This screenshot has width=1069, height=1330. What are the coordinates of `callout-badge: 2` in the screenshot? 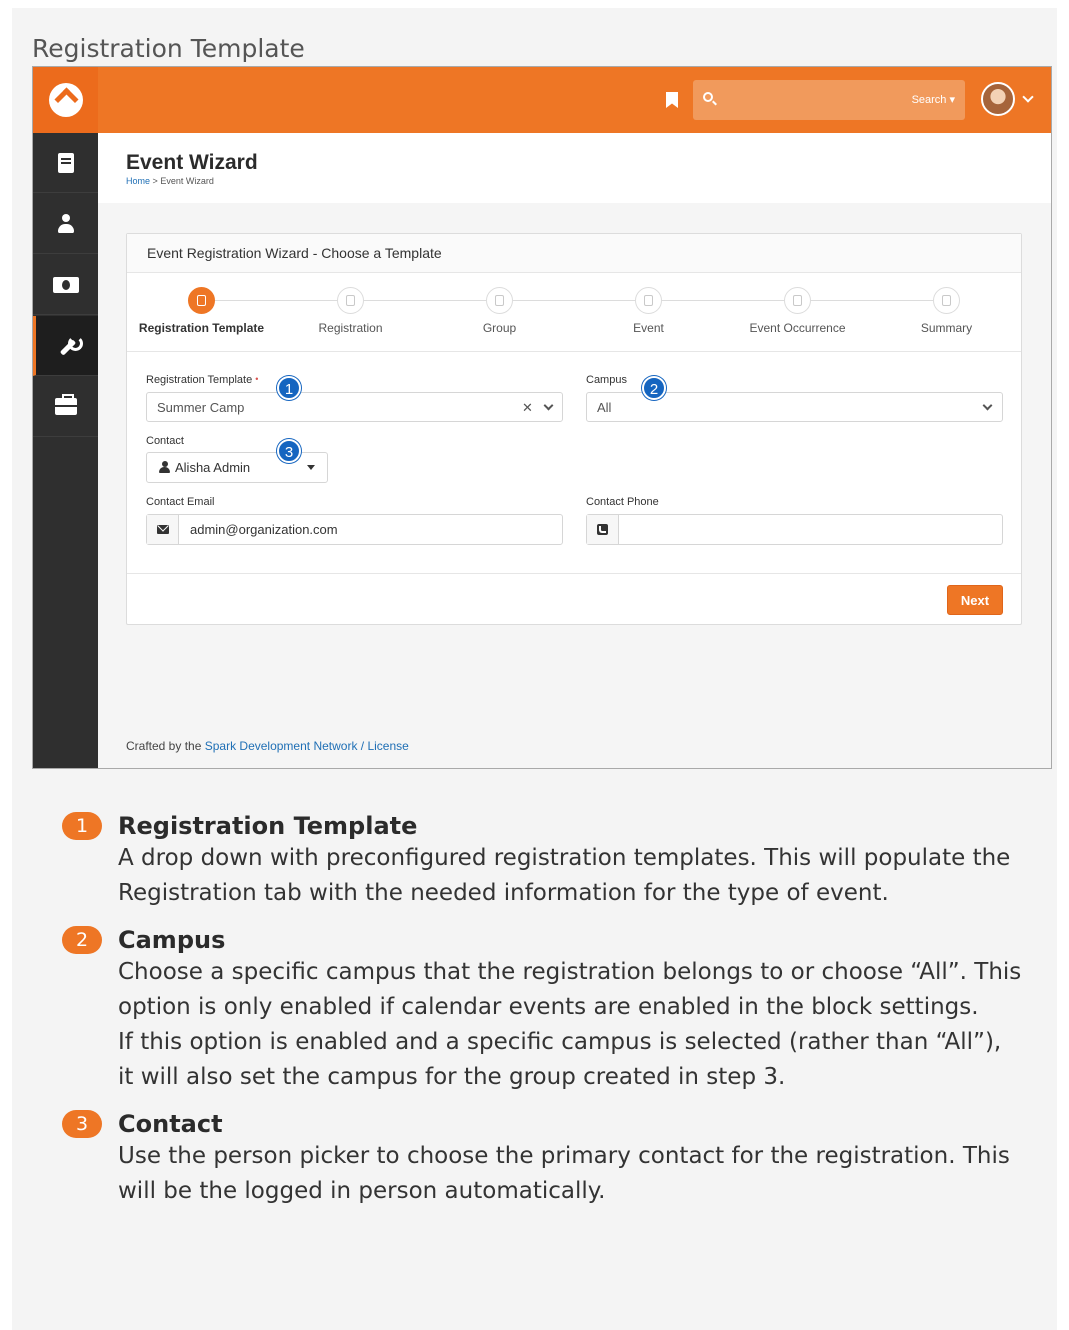 It's located at (654, 388).